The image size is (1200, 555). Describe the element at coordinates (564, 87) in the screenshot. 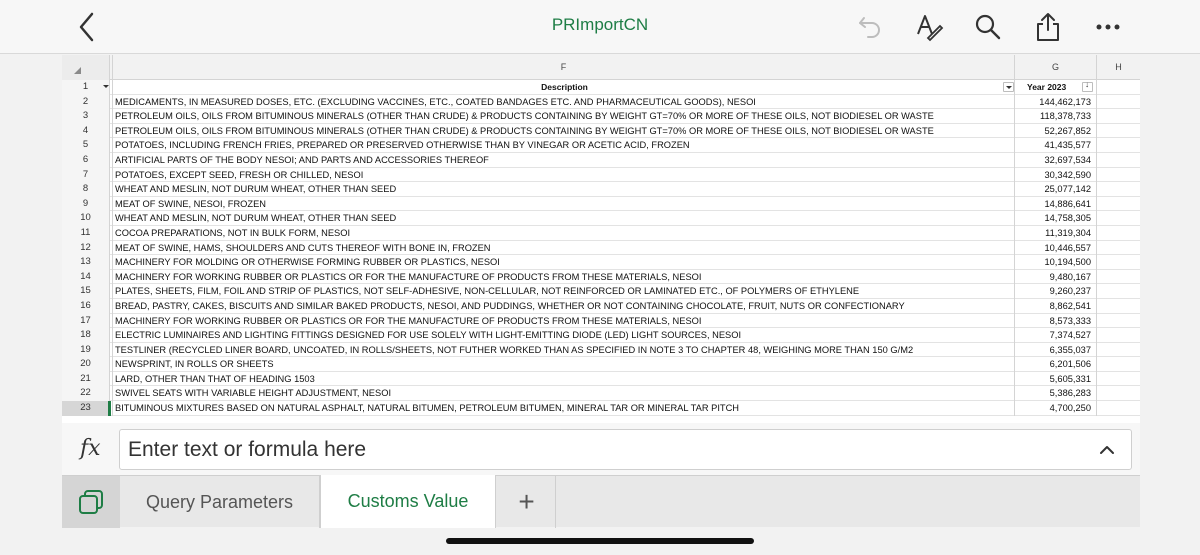

I see `description-header-cell: Description` at that location.